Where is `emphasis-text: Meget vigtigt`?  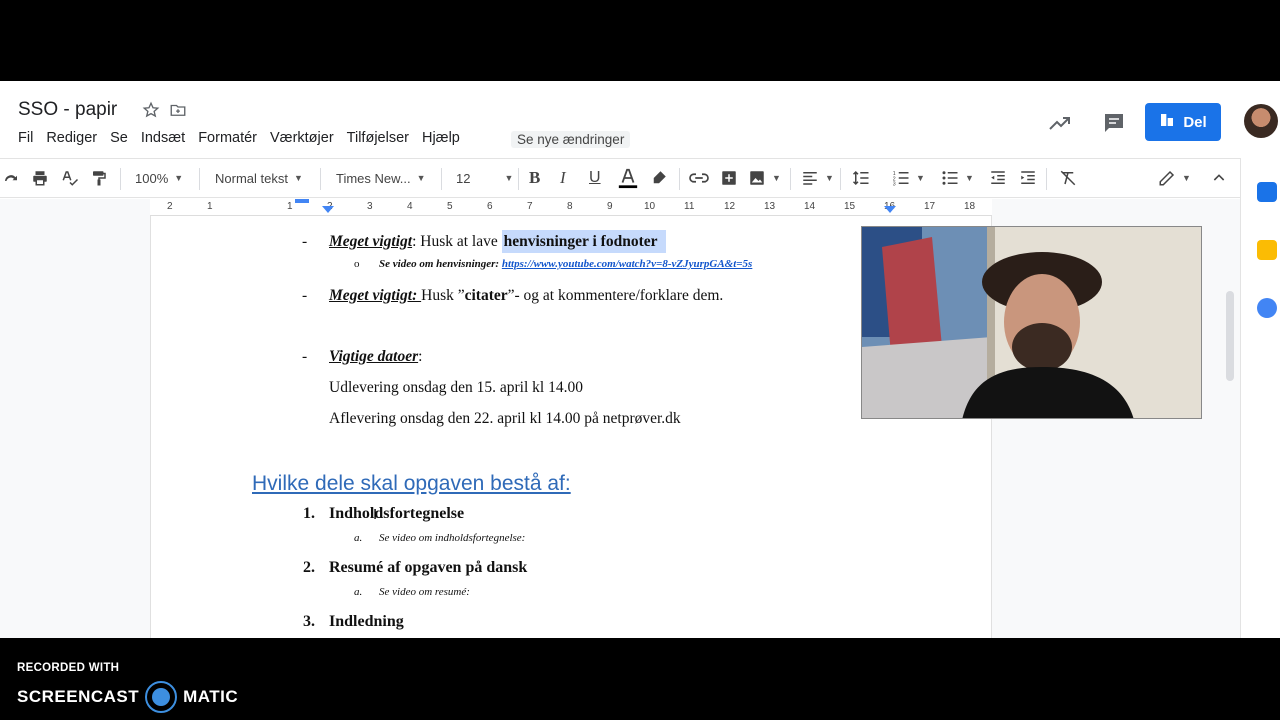 emphasis-text: Meget vigtigt is located at coordinates (371, 241).